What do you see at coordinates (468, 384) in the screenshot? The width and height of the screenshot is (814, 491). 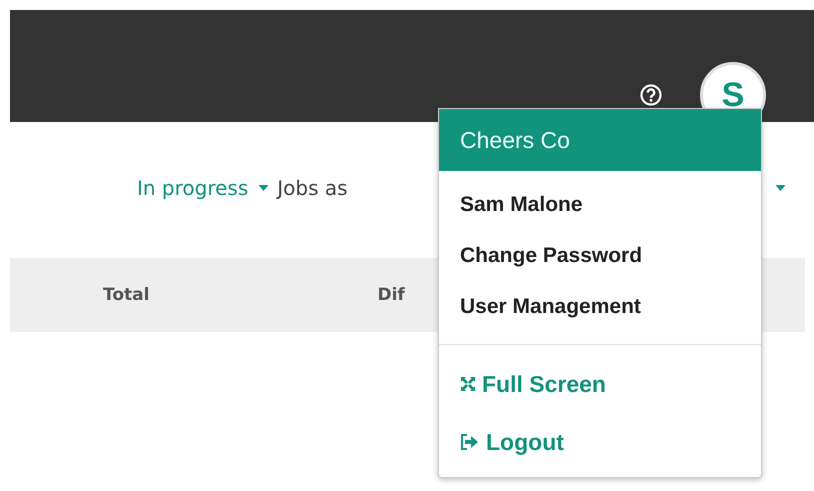 I see `expand-icon` at bounding box center [468, 384].